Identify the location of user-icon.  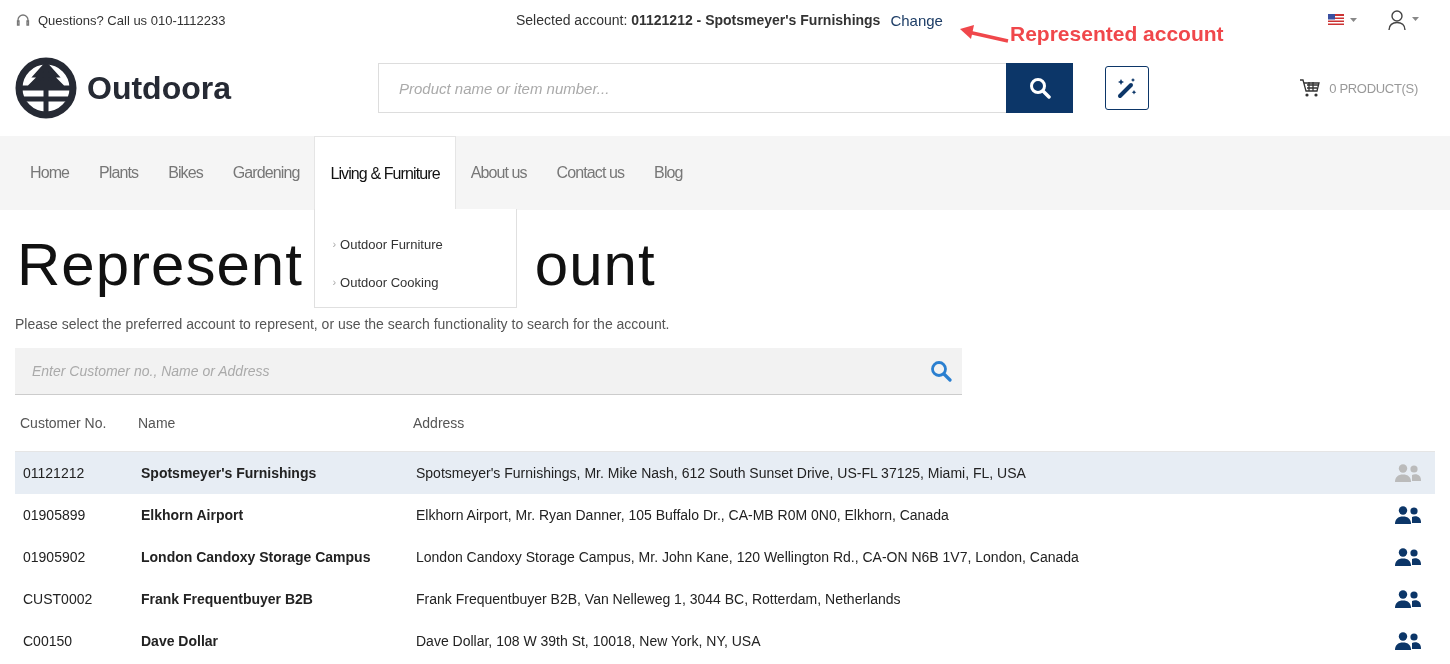
(1404, 20).